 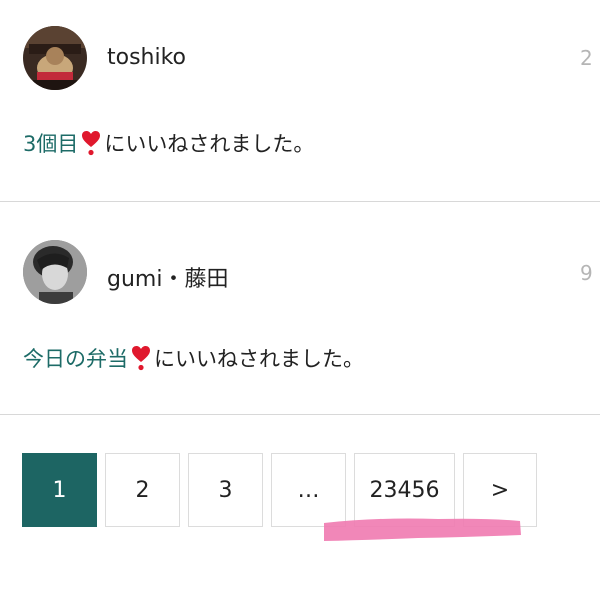 What do you see at coordinates (142, 490) in the screenshot?
I see `page-button-2: 2` at bounding box center [142, 490].